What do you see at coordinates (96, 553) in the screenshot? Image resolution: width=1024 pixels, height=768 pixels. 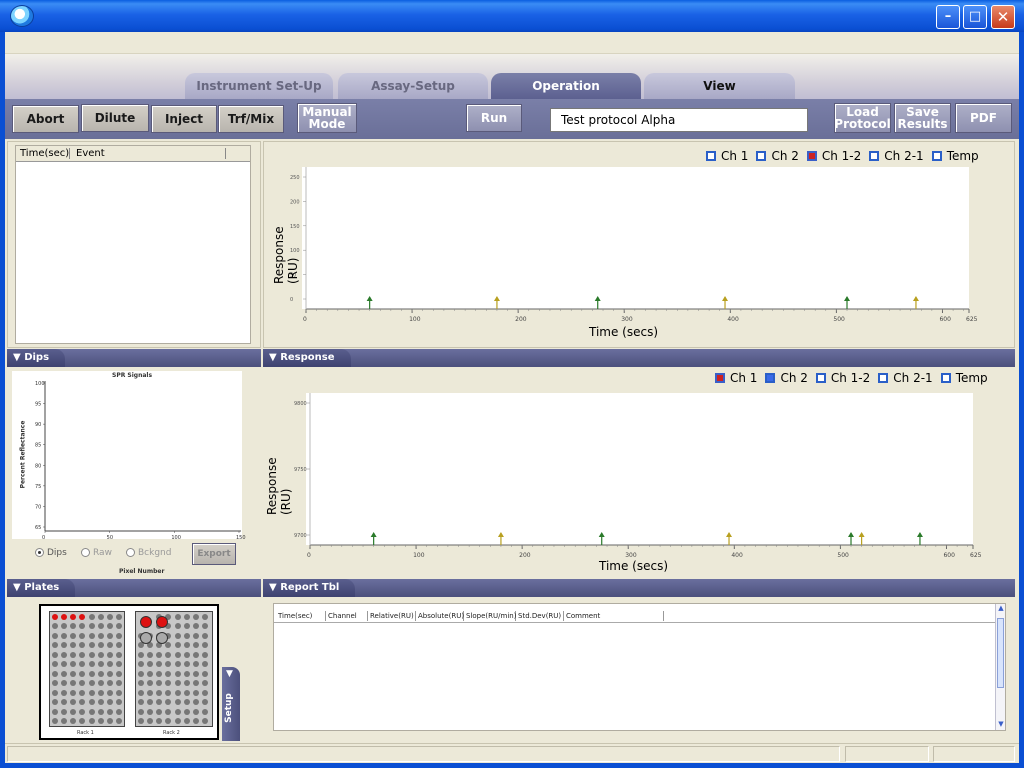 I see `radio-raw: Raw` at bounding box center [96, 553].